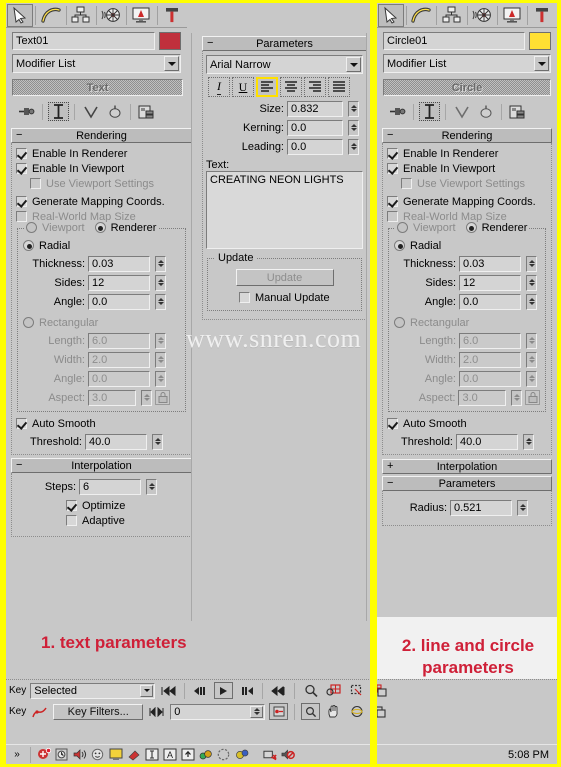 The image size is (561, 767). I want to click on object-name-input: Circle01, so click(454, 41).